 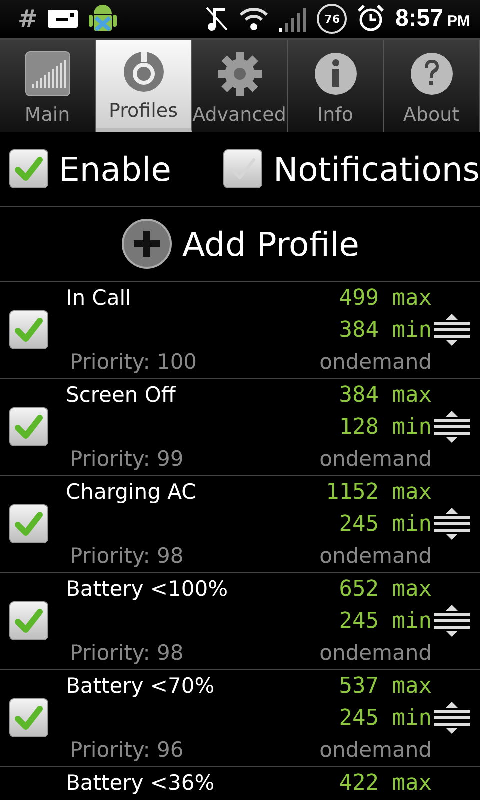 I want to click on profile-priority: Priority: 96, so click(x=127, y=750).